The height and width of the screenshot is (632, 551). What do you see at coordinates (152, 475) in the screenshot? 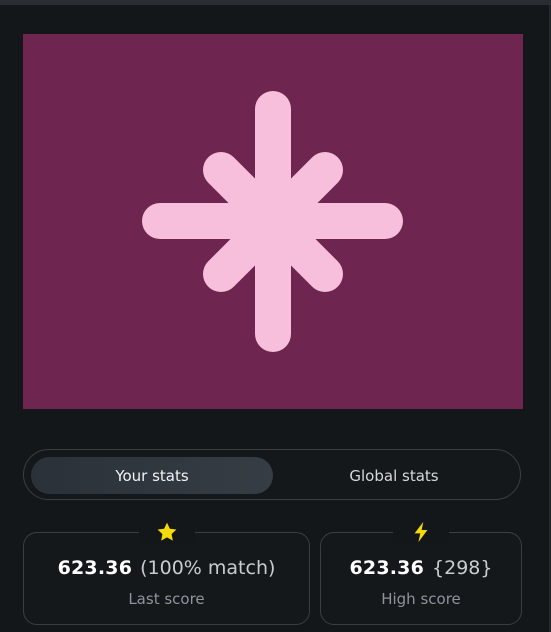
I see `tab-your-stats: Your stats` at bounding box center [152, 475].